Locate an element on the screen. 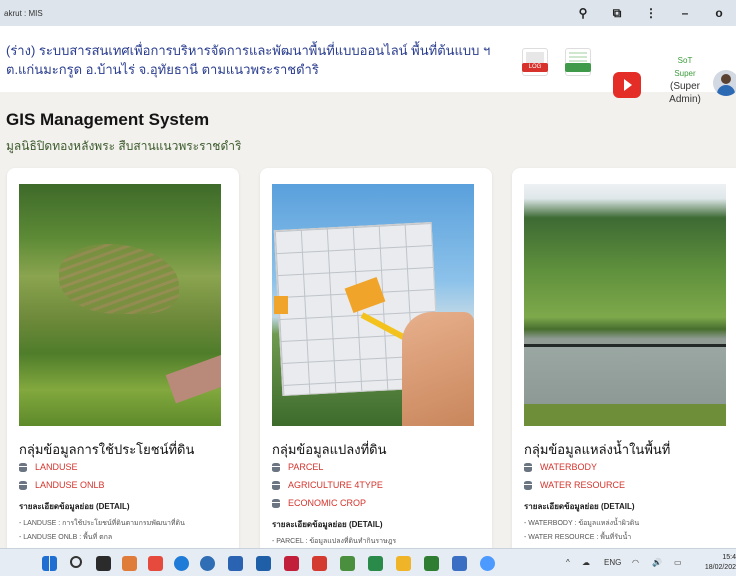 The width and height of the screenshot is (736, 576). user-name: SoT is located at coordinates (685, 60).